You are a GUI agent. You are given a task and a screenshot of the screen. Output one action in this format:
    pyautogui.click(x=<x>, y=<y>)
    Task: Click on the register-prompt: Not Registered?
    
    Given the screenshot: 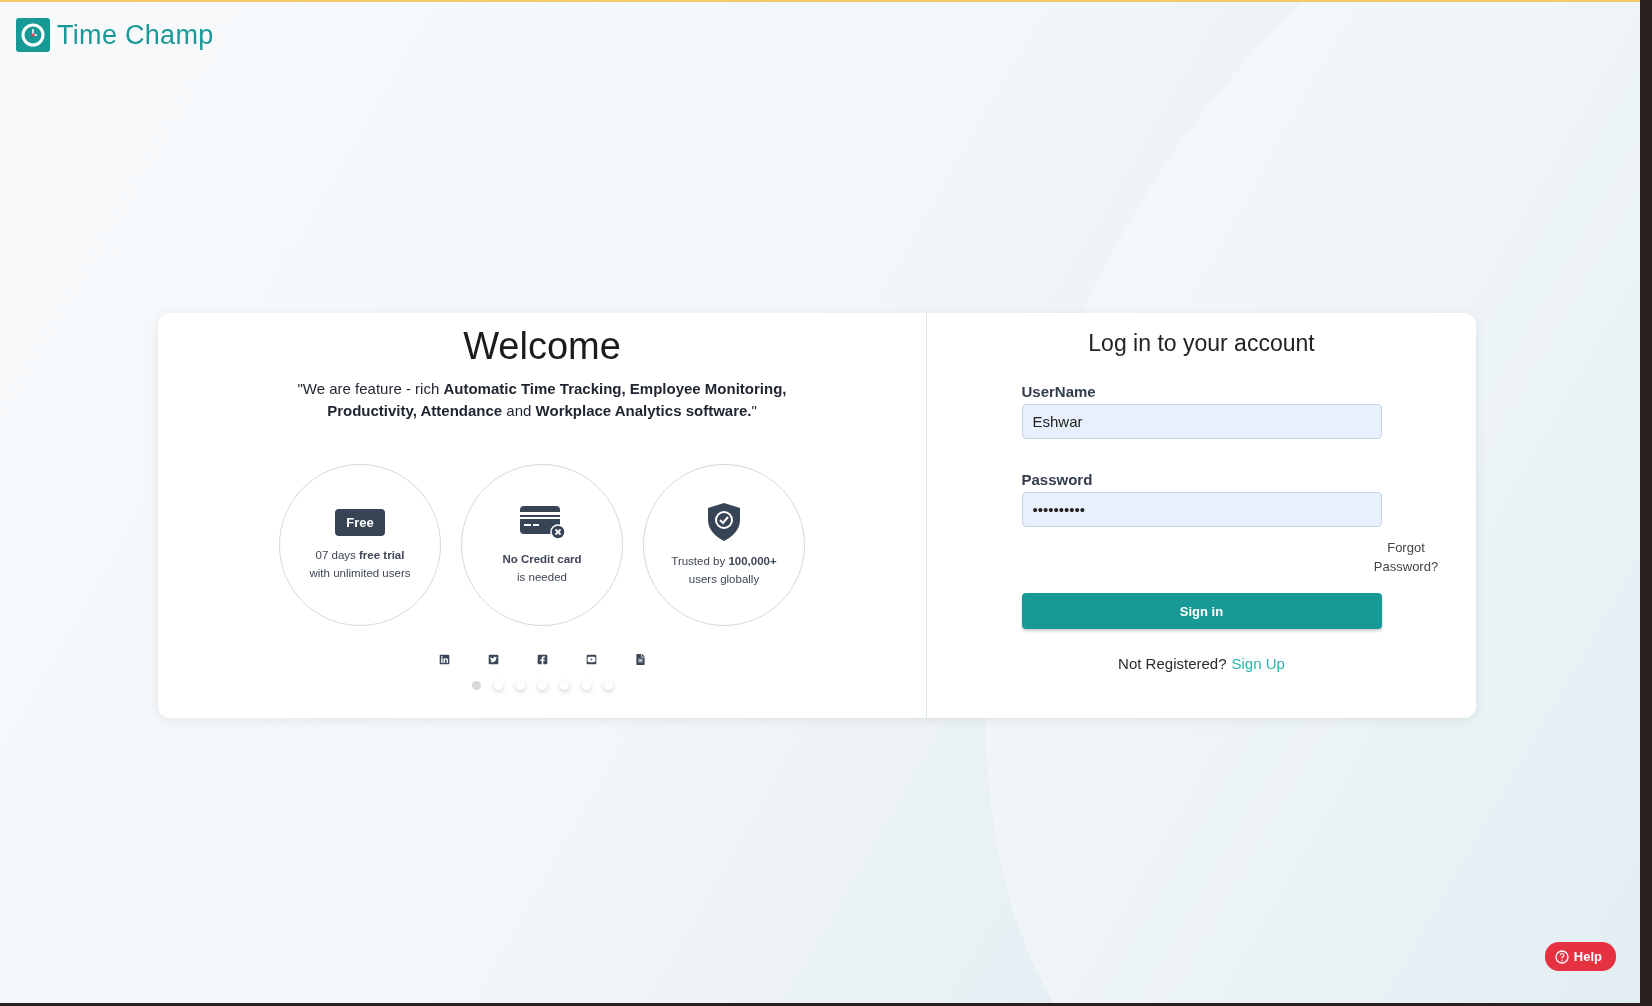 What is the action you would take?
    pyautogui.click(x=1172, y=663)
    